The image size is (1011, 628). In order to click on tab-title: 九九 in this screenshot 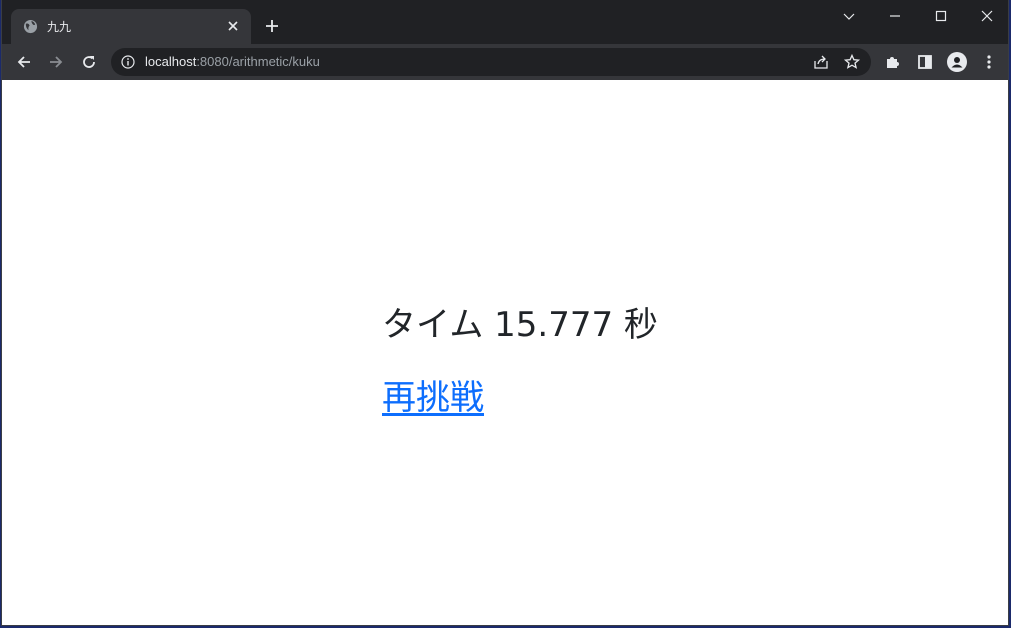, I will do `click(59, 27)`.